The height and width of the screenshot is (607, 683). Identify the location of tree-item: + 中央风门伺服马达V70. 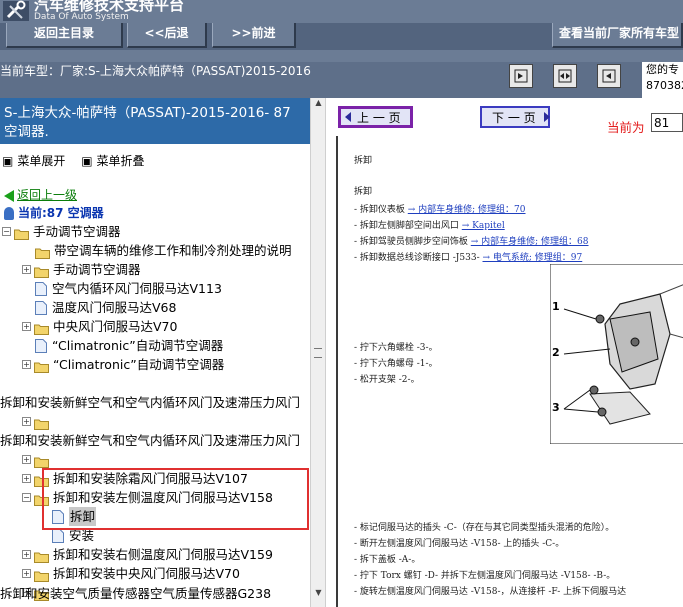
(99, 326).